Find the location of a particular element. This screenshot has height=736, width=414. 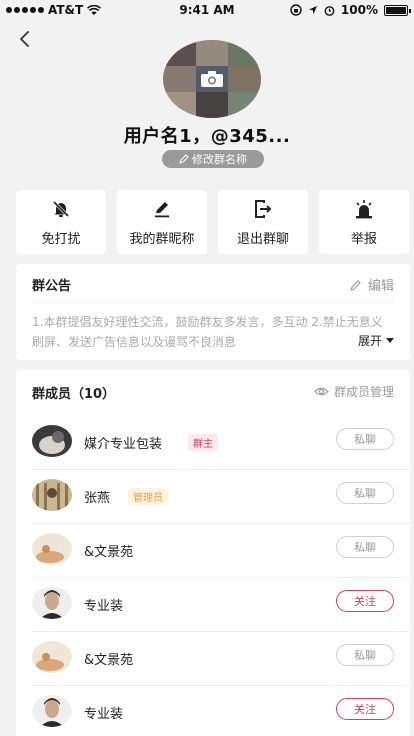

exit-group-label: 退出群聊 is located at coordinates (262, 239).